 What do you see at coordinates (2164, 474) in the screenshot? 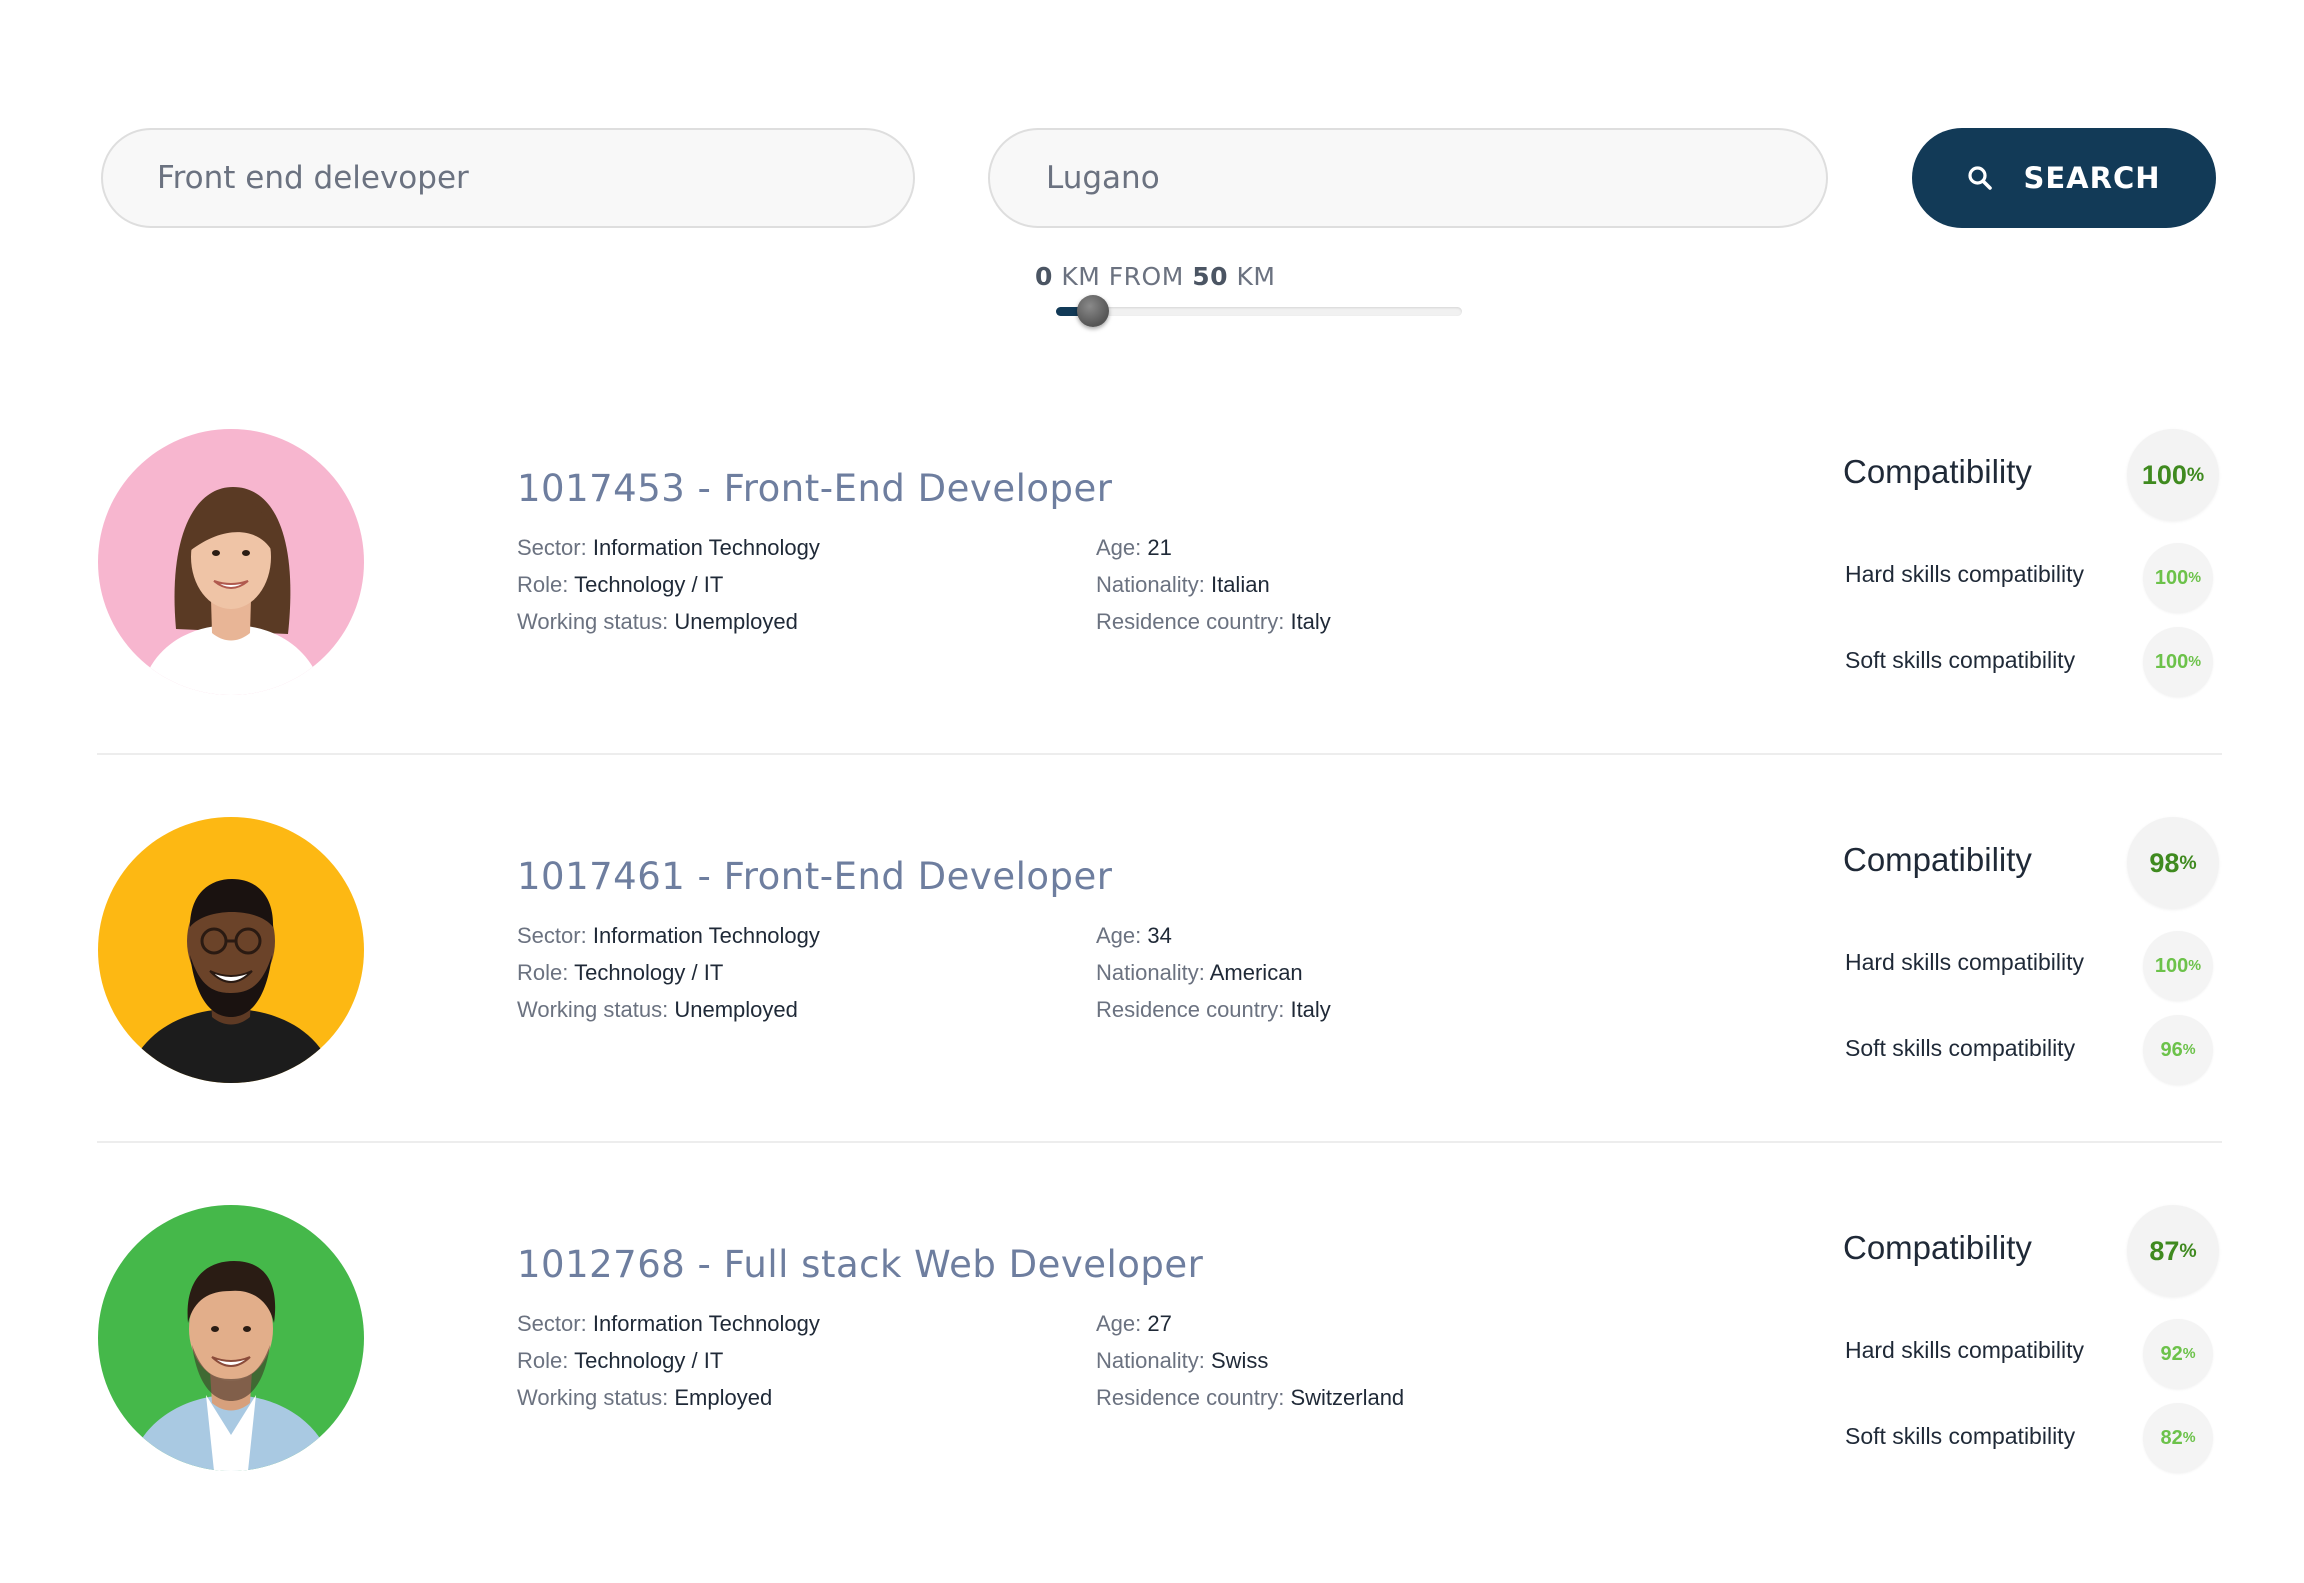
I see `compatibility-score: 100` at bounding box center [2164, 474].